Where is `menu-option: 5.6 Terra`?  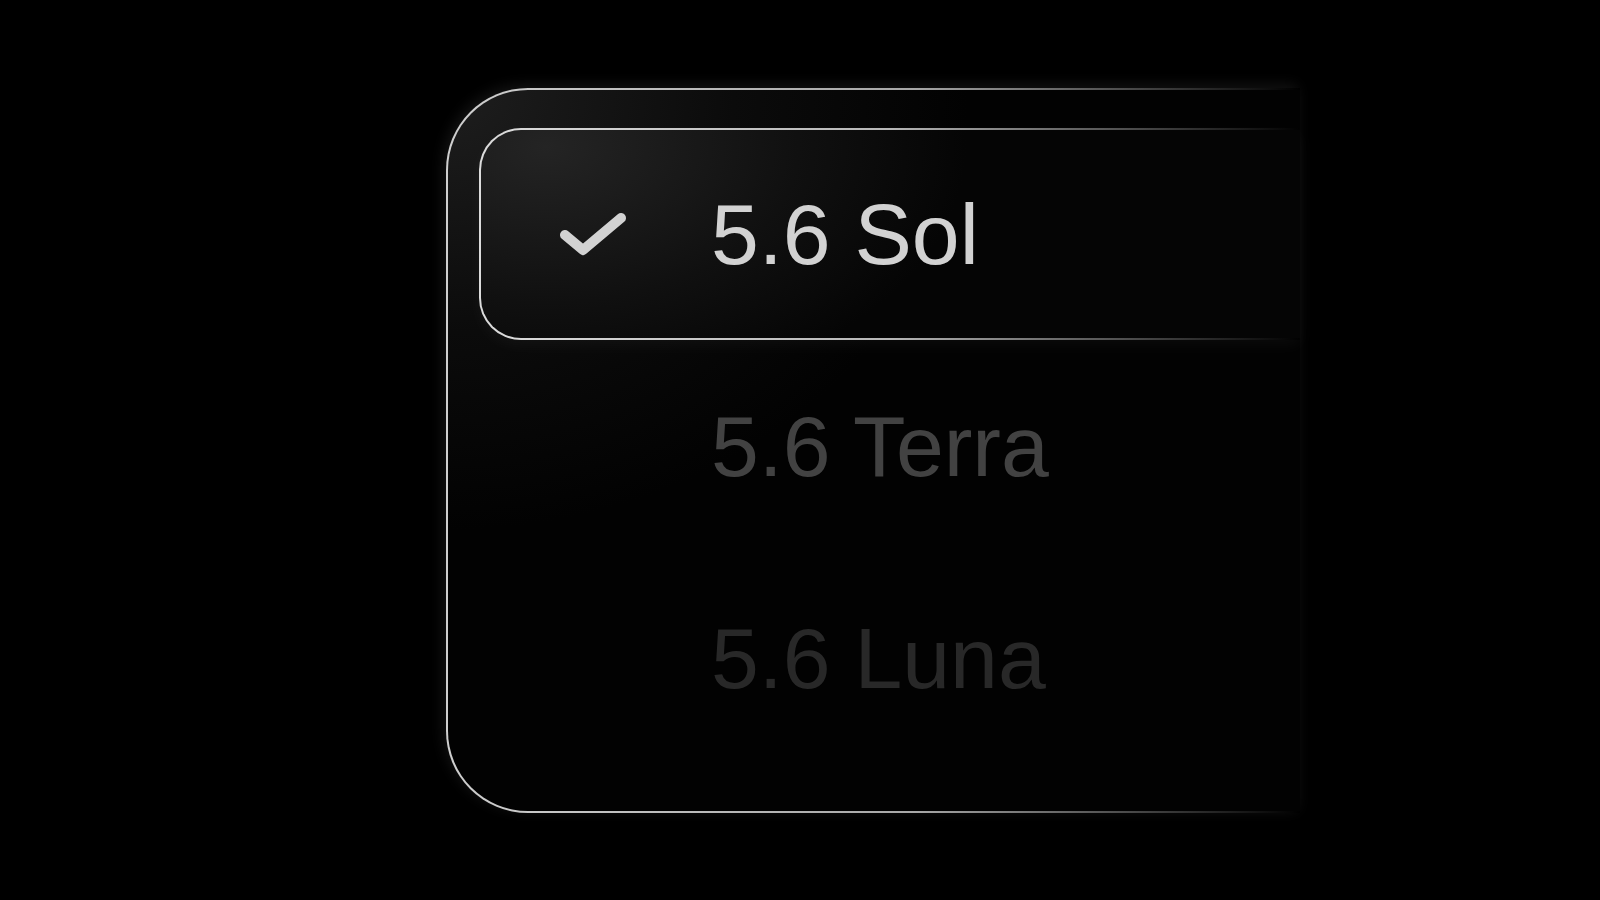 menu-option: 5.6 Terra is located at coordinates (889, 446).